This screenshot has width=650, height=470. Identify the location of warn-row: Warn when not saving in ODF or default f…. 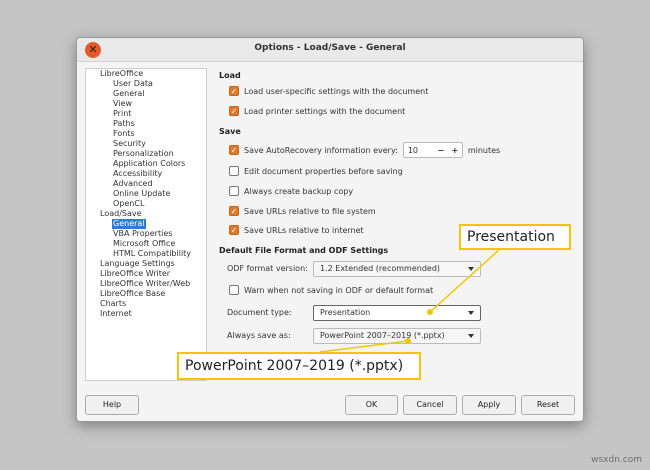
(331, 290).